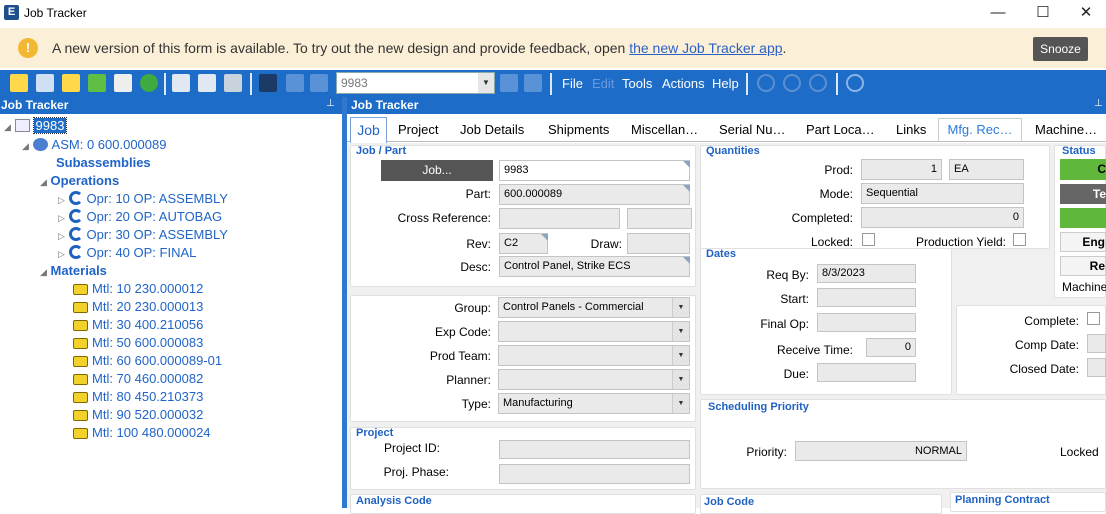  I want to click on due-date-field, so click(866, 372).